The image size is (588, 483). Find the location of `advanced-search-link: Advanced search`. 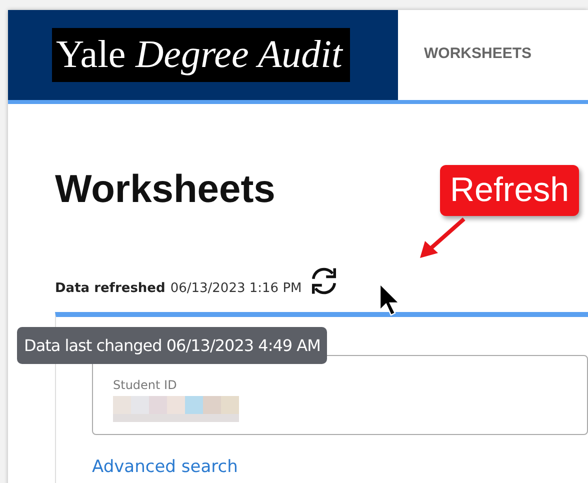

advanced-search-link: Advanced search is located at coordinates (165, 467).